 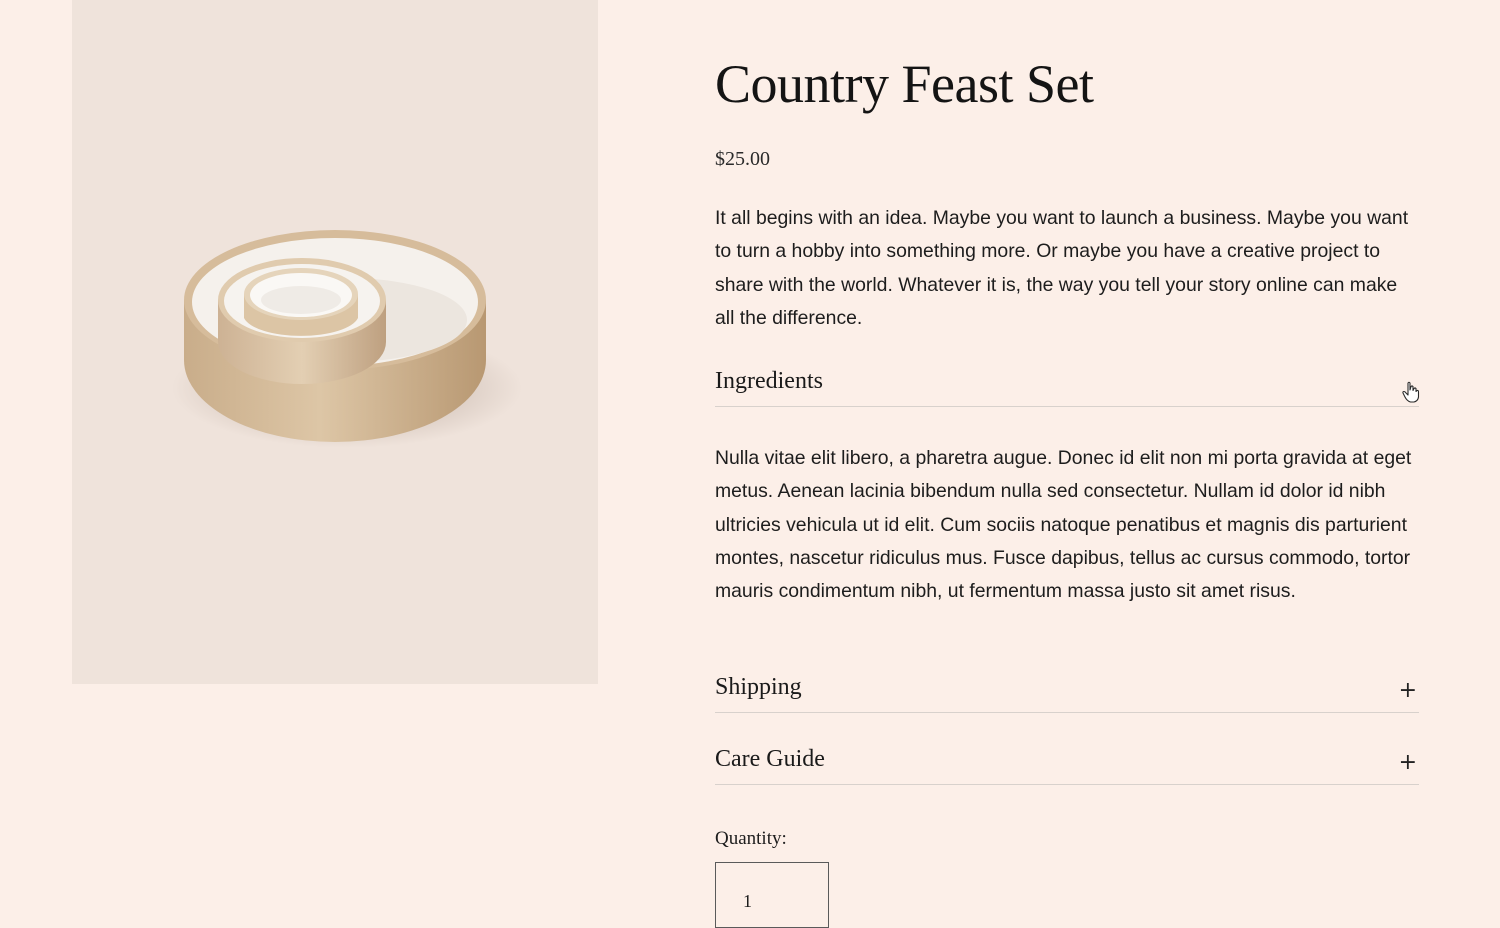 I want to click on quantity-label: Quantity:, so click(x=751, y=838).